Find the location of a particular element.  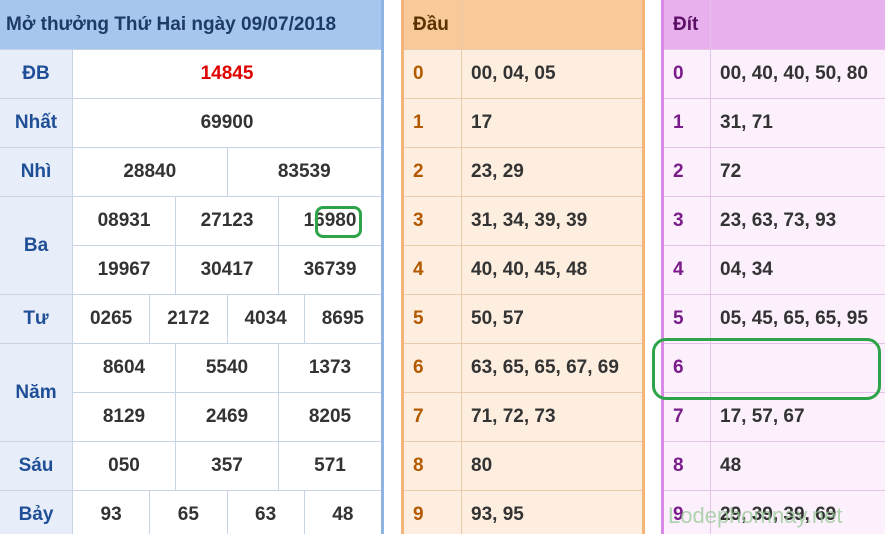

dau-digit: 3 is located at coordinates (433, 221).